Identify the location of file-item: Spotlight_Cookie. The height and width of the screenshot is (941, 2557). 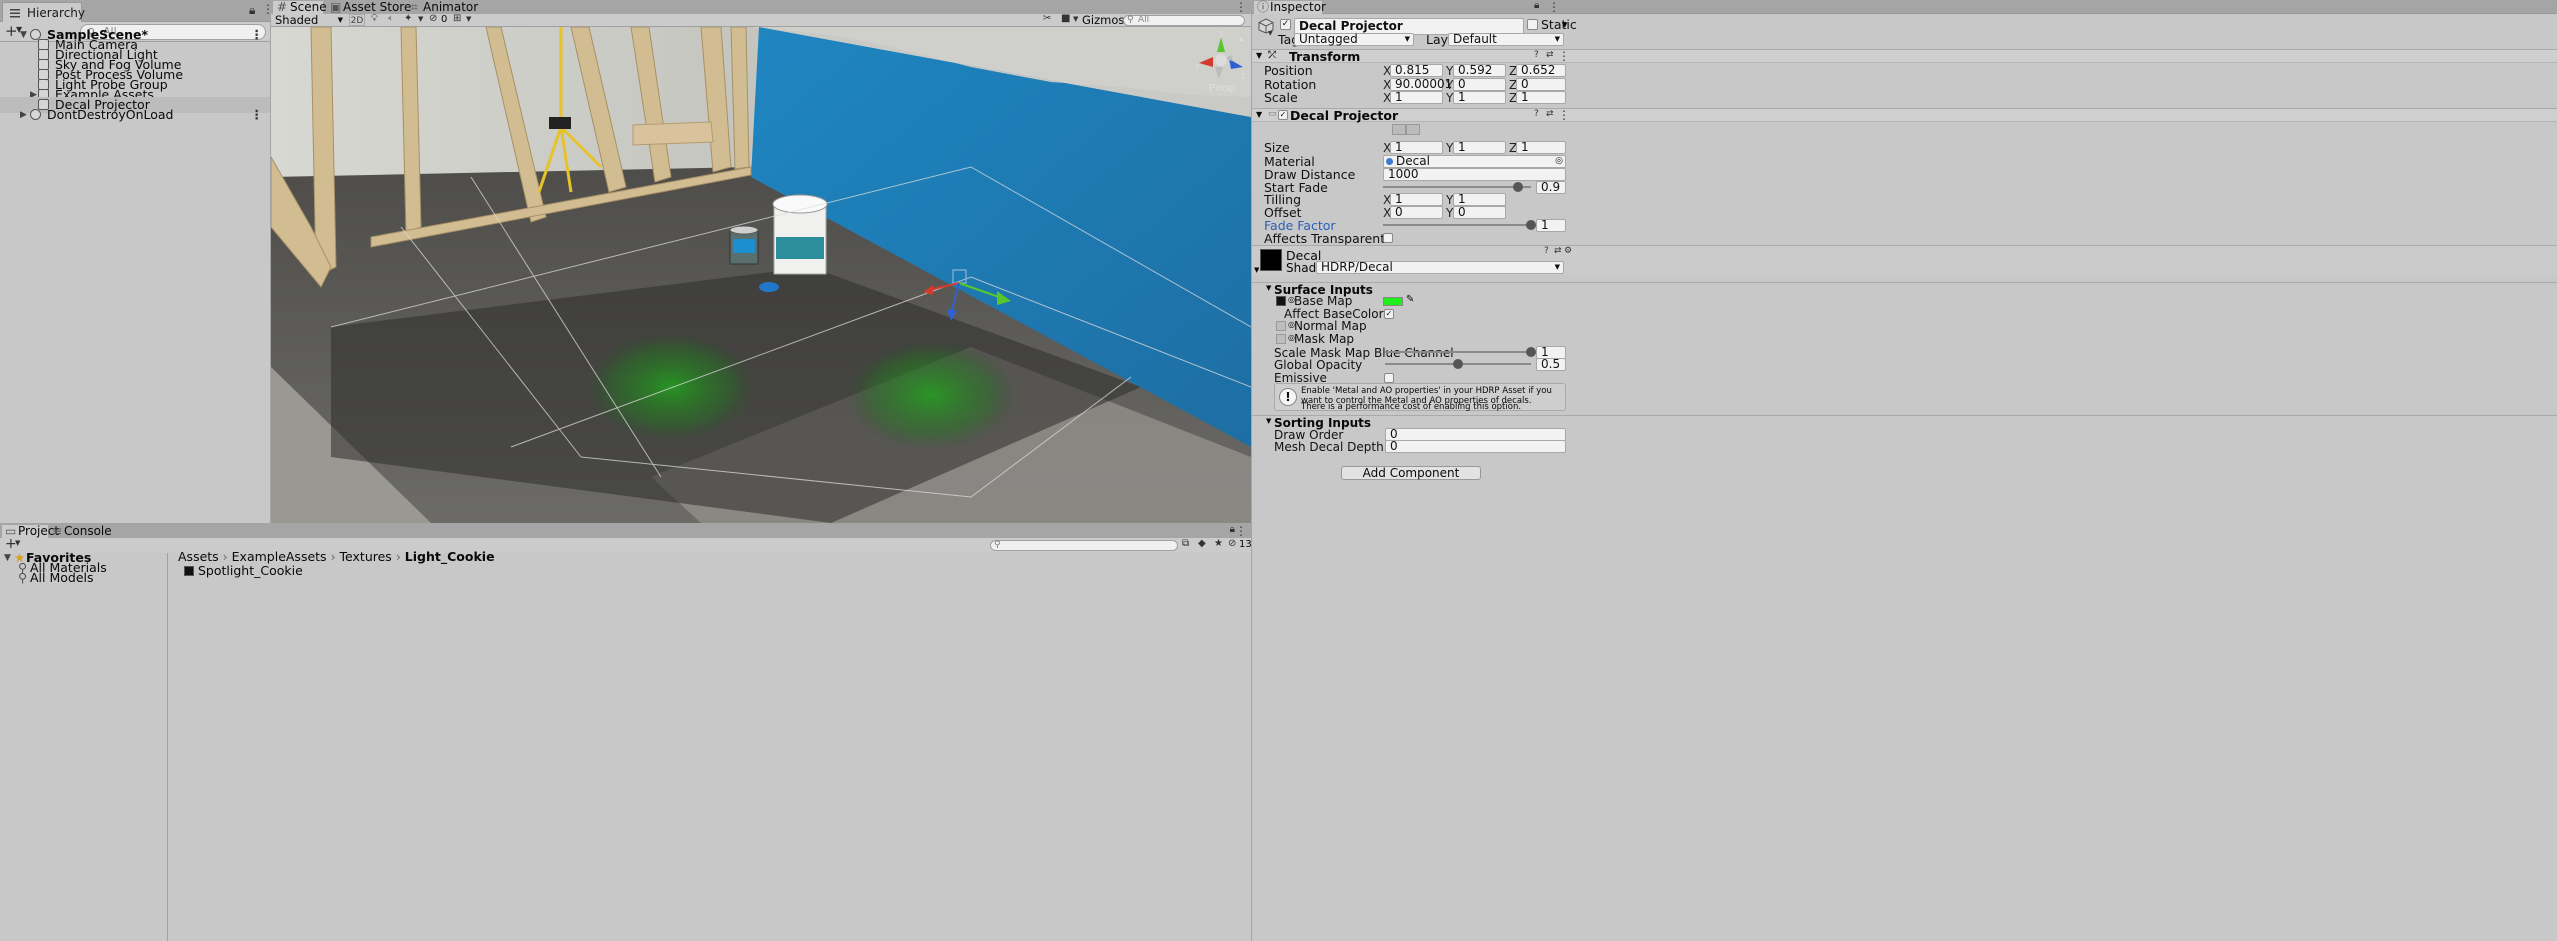
(717, 571).